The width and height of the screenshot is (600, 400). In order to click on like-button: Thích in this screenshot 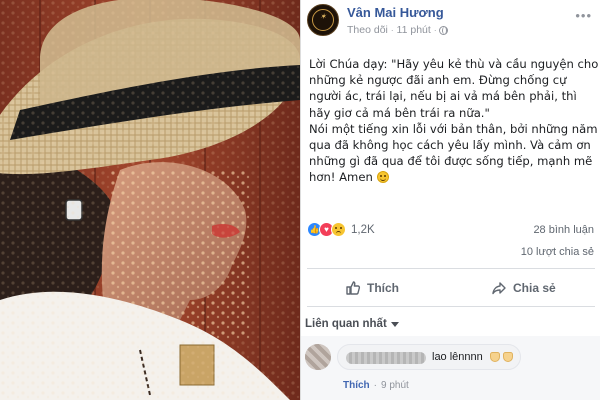, I will do `click(372, 288)`.